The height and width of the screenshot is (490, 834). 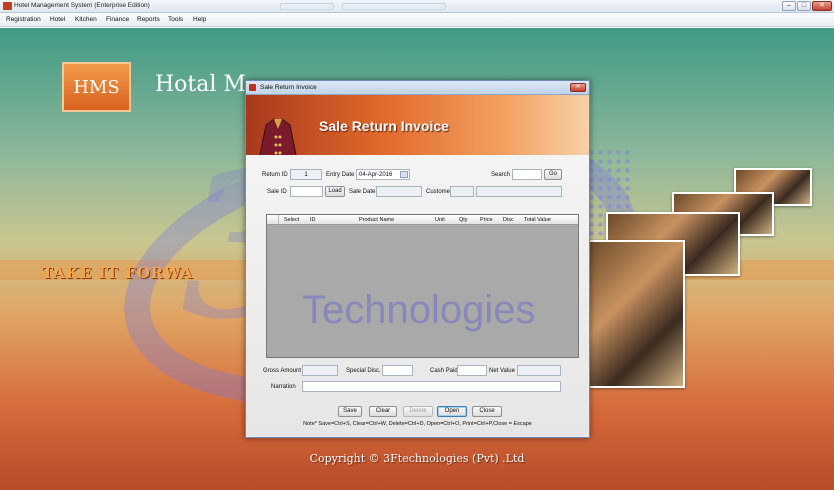 What do you see at coordinates (306, 191) in the screenshot?
I see `sale-id-field` at bounding box center [306, 191].